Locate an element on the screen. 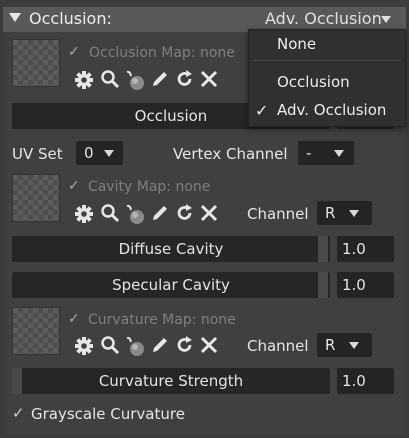 This screenshot has width=409, height=438. diffuse-cavity-handle is located at coordinates (323, 249).